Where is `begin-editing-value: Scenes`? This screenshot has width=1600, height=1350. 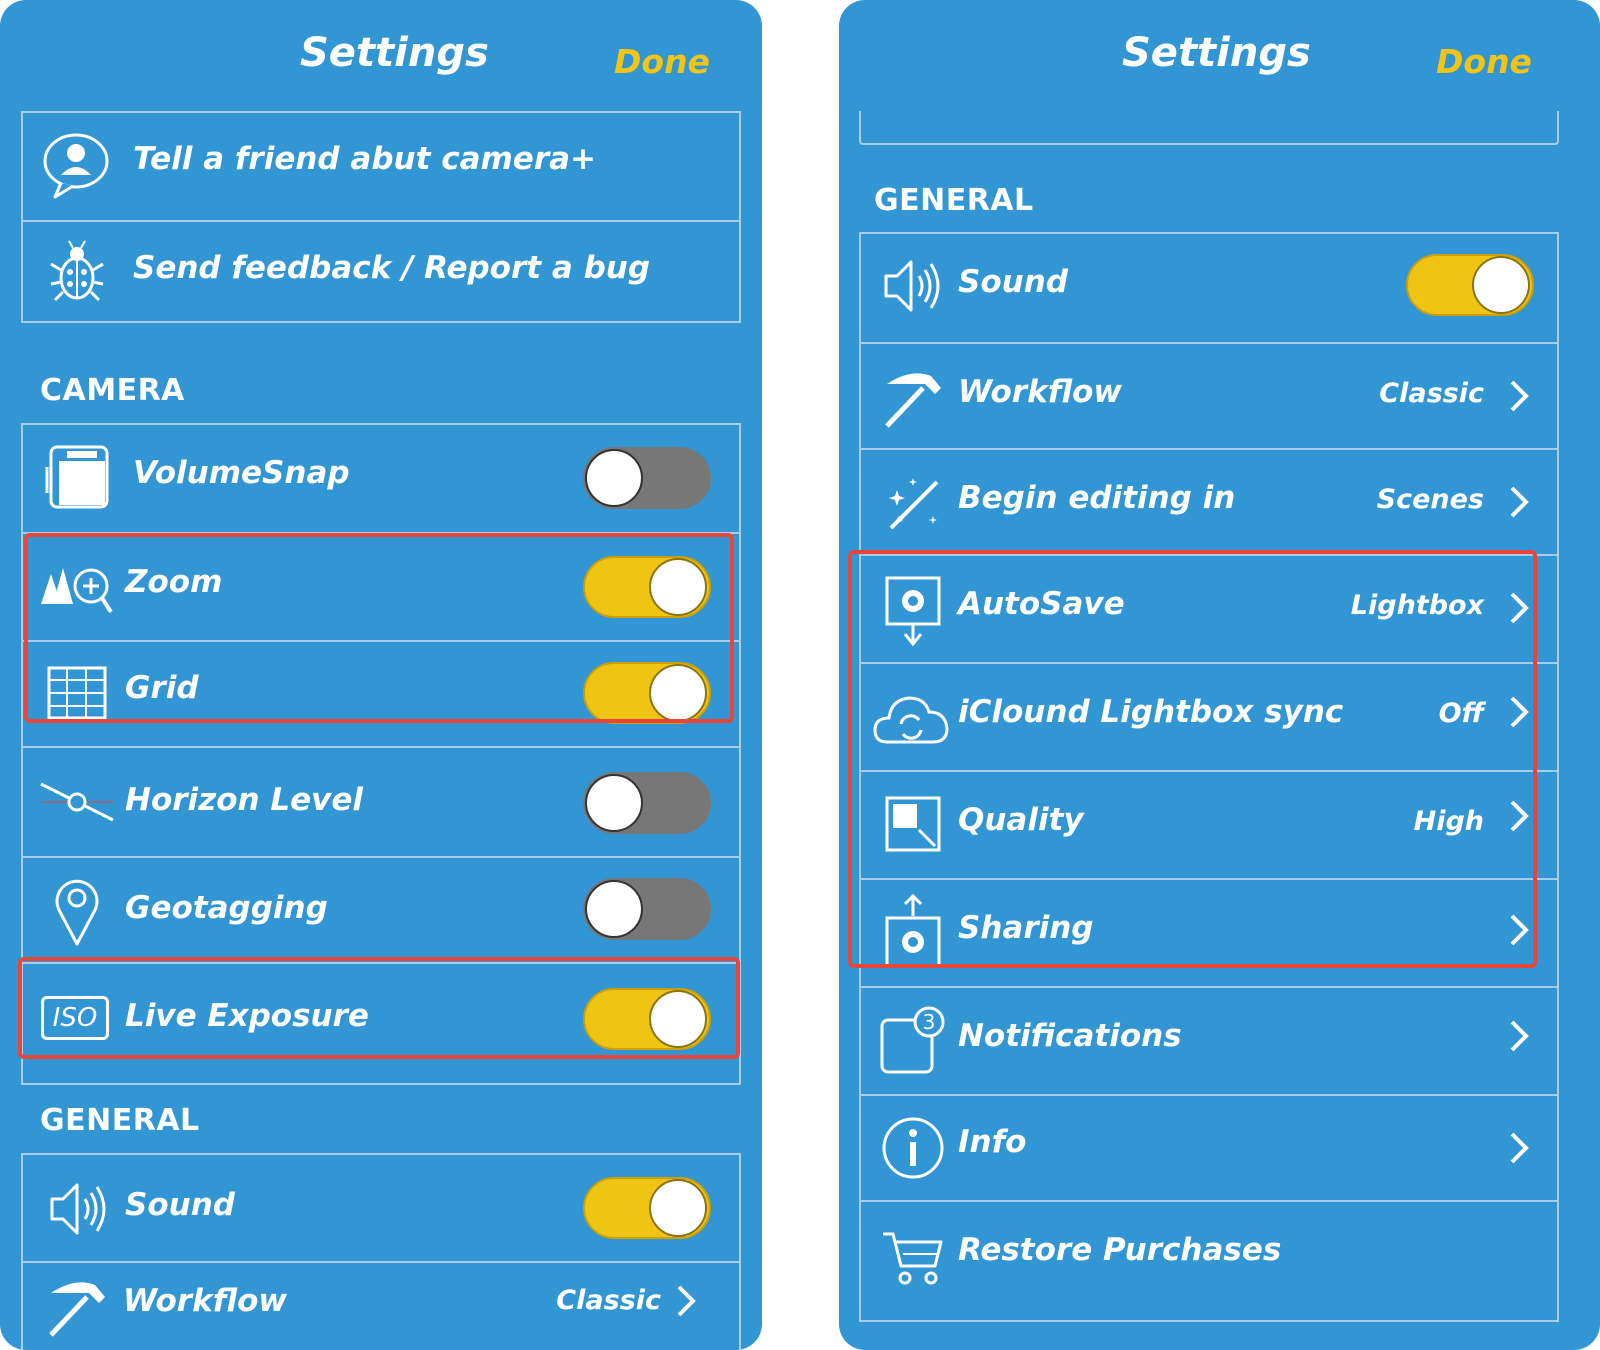 begin-editing-value: Scenes is located at coordinates (1430, 499).